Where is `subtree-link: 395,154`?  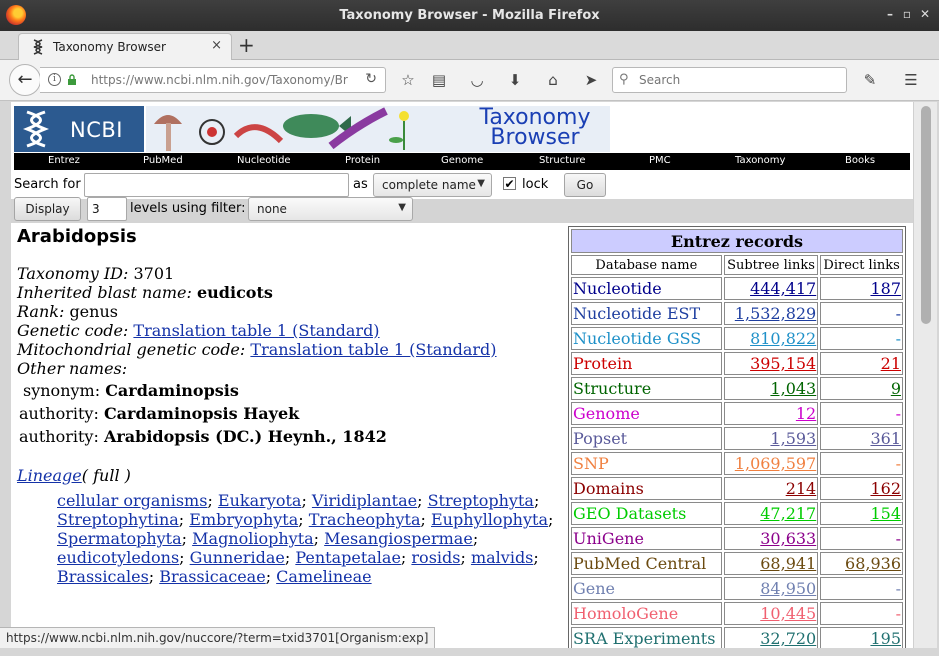
subtree-link: 395,154 is located at coordinates (783, 363).